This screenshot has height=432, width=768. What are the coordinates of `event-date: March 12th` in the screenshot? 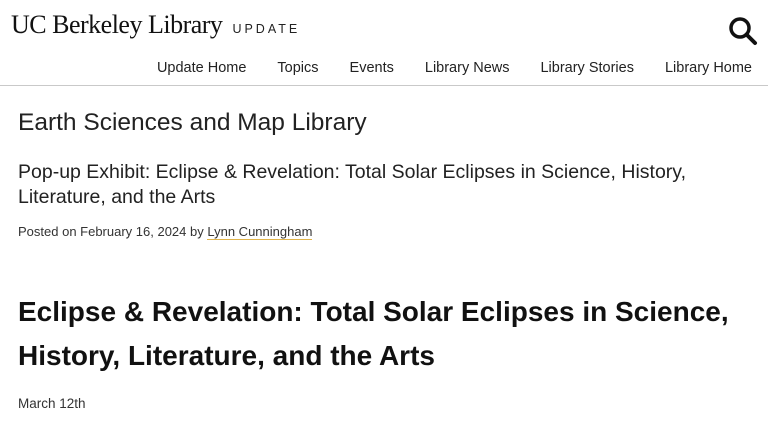 It's located at (52, 403).